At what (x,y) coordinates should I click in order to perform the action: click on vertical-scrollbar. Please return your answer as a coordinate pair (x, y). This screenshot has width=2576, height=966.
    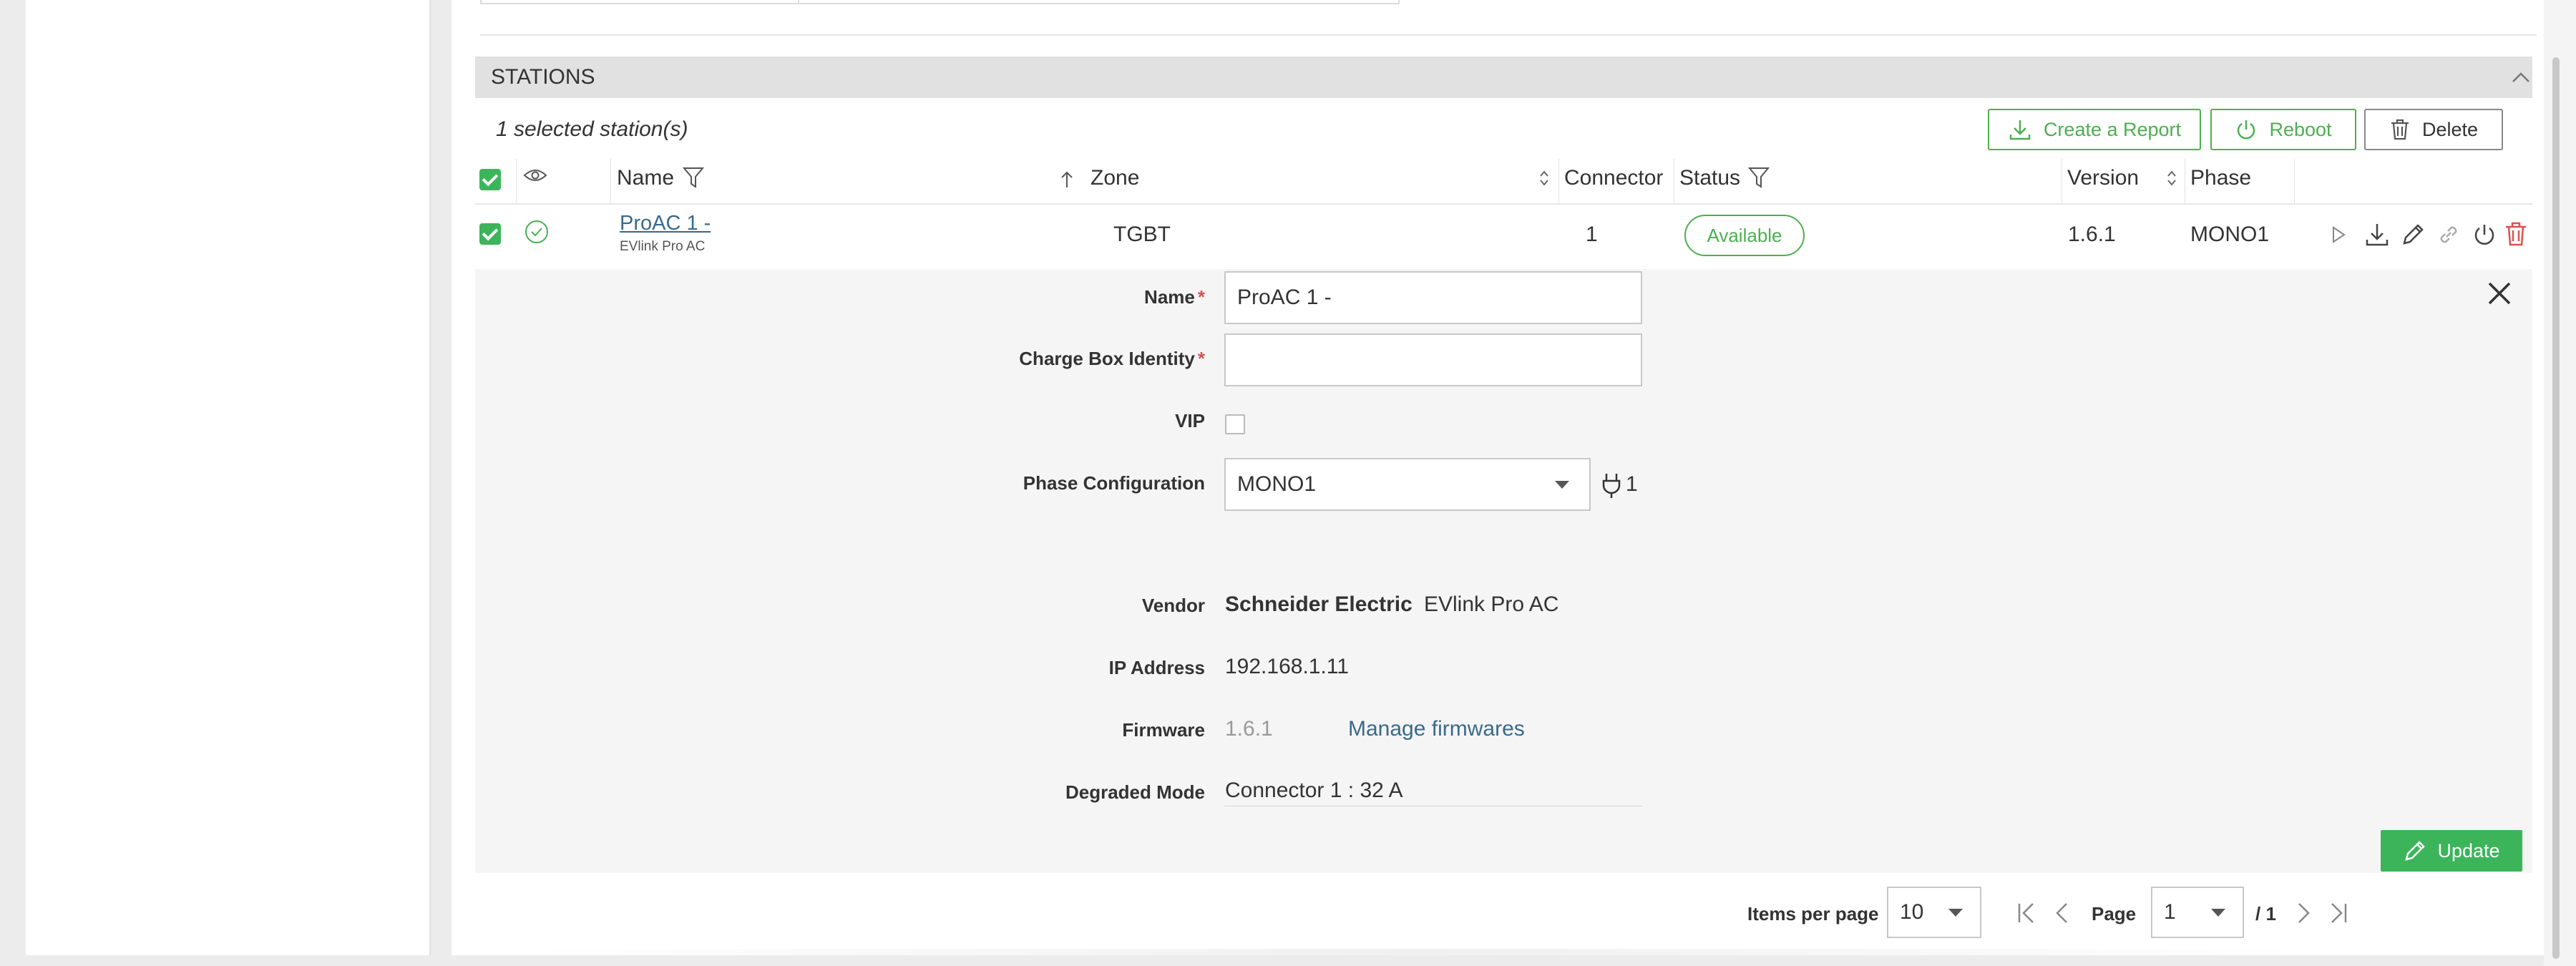
    Looking at the image, I should click on (2560, 483).